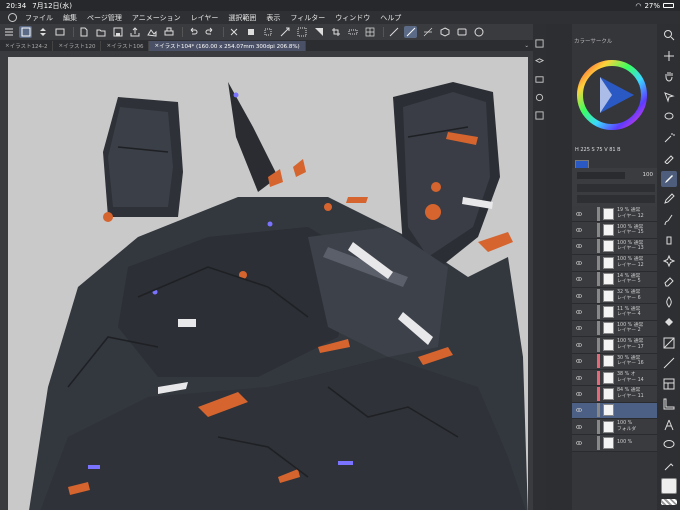 The image size is (680, 510). I want to click on share-icon, so click(151, 32).